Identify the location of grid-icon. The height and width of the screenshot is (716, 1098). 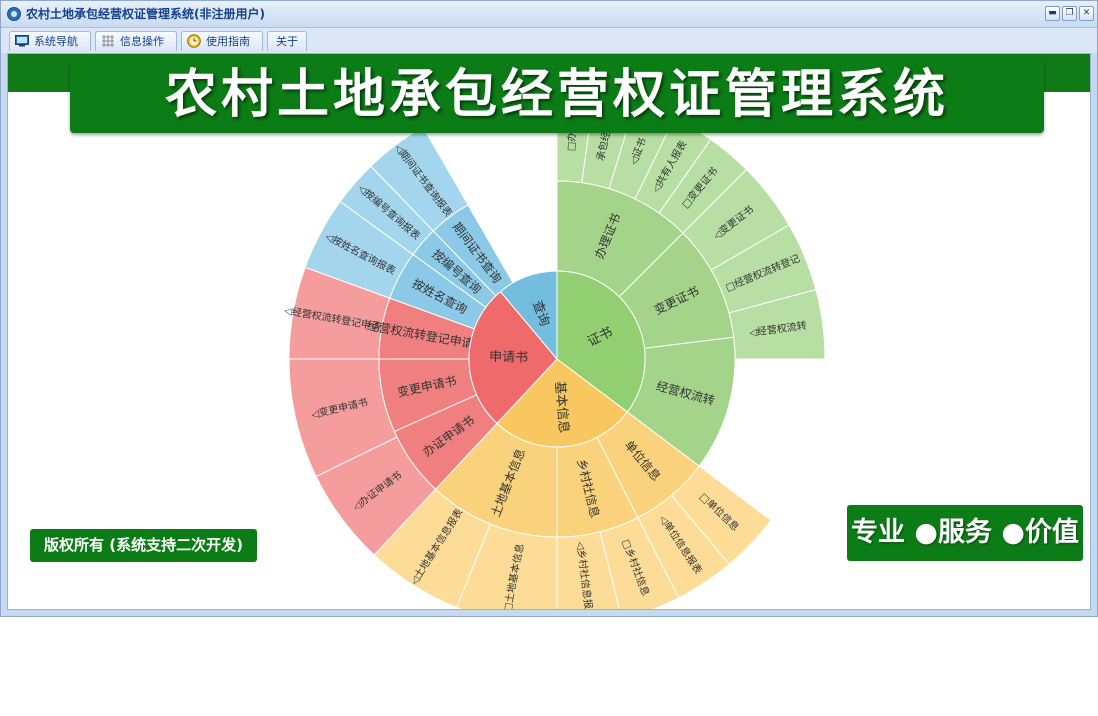
(108, 41).